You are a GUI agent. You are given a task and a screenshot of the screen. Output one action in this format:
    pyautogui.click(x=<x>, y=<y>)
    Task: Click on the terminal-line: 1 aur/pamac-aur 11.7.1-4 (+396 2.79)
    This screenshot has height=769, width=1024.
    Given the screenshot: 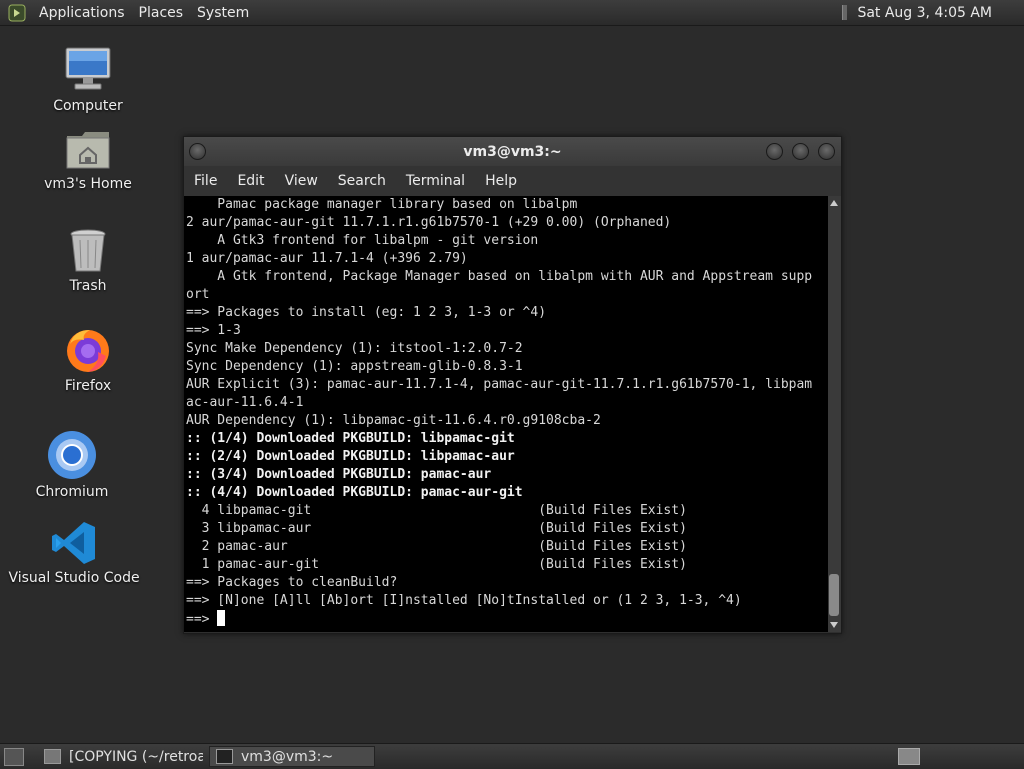 What is the action you would take?
    pyautogui.click(x=327, y=258)
    